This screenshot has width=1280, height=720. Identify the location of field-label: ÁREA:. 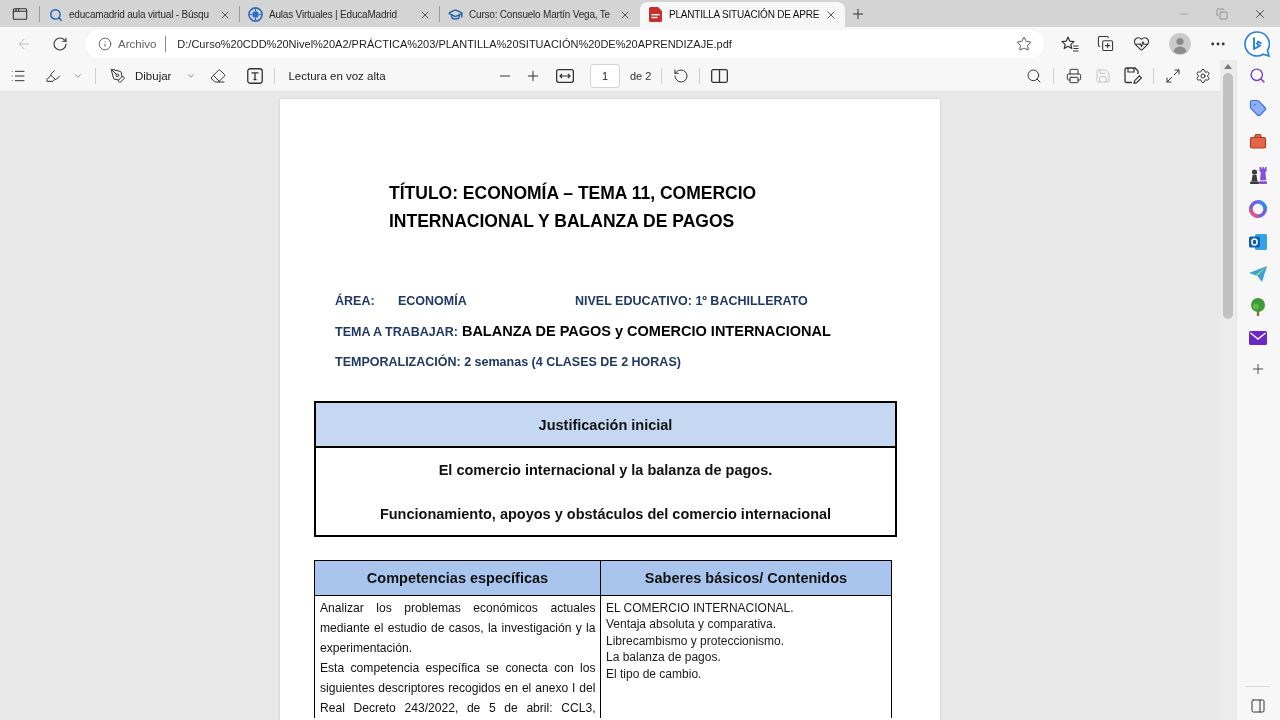
(355, 301).